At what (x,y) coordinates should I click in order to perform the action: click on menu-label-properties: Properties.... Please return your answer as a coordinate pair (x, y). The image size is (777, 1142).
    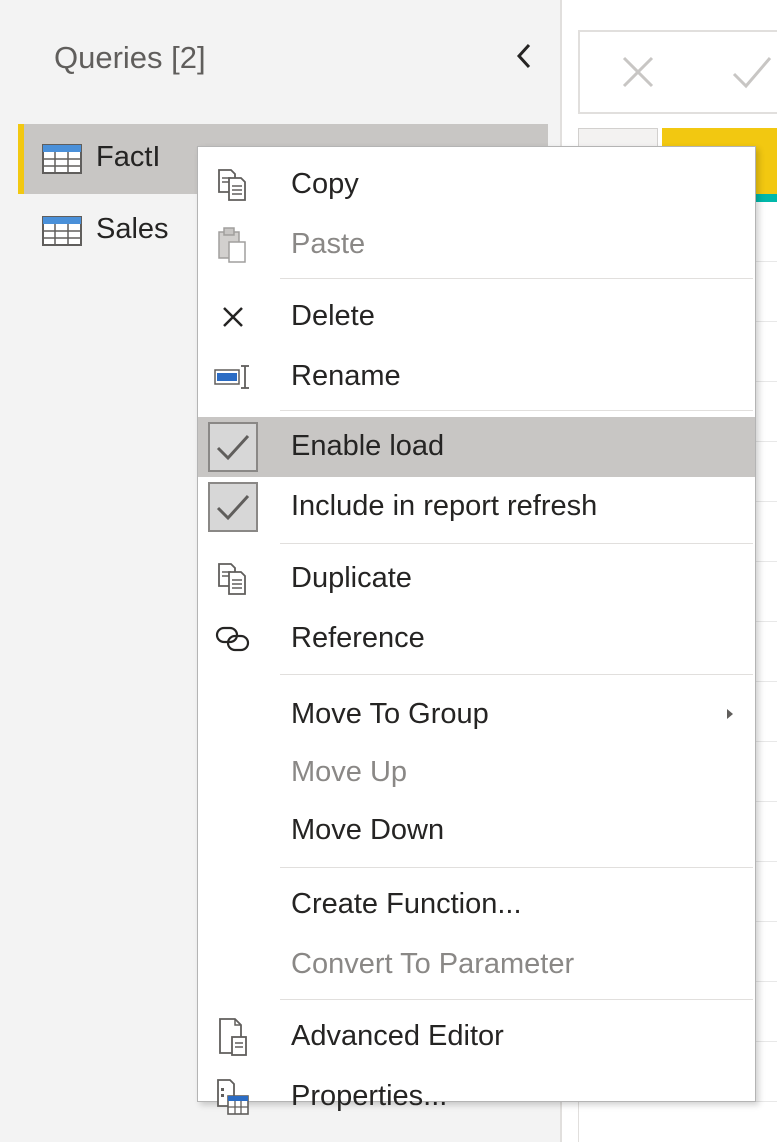
    Looking at the image, I should click on (369, 1096).